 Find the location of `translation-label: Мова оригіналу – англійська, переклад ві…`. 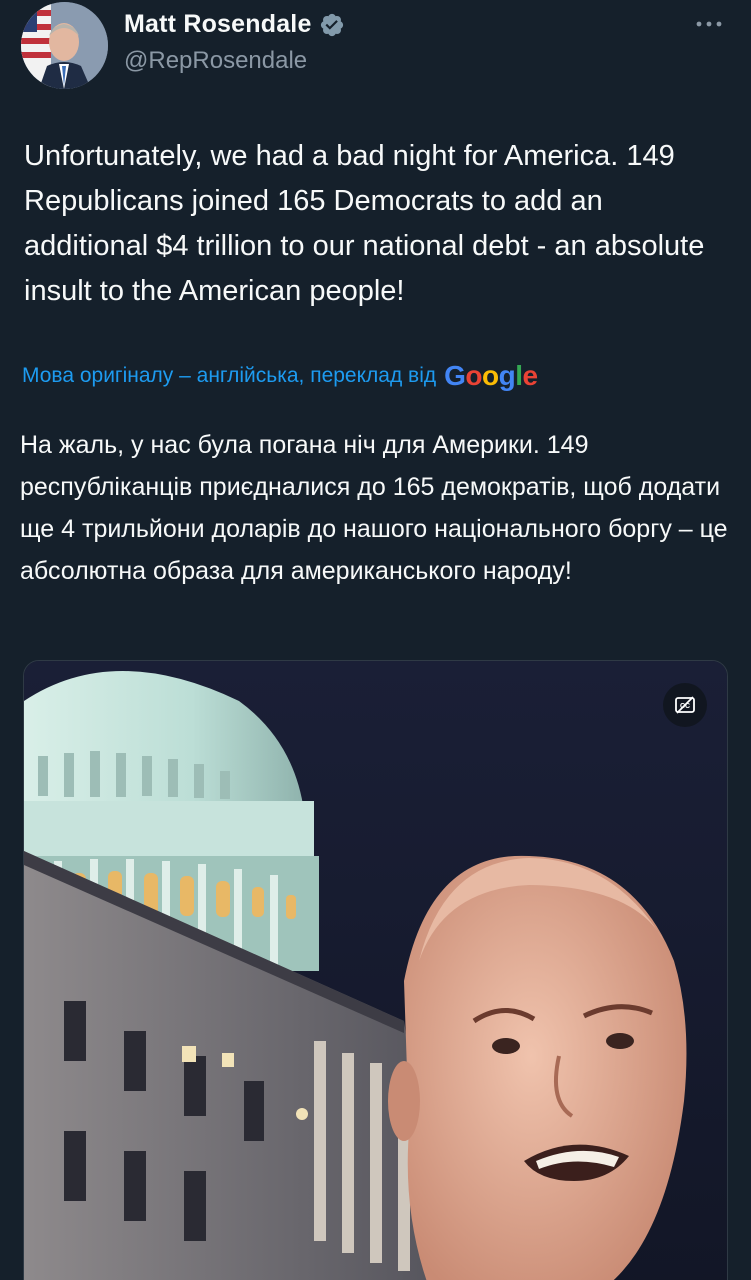

translation-label: Мова оригіналу – англійська, переклад ві… is located at coordinates (229, 376).